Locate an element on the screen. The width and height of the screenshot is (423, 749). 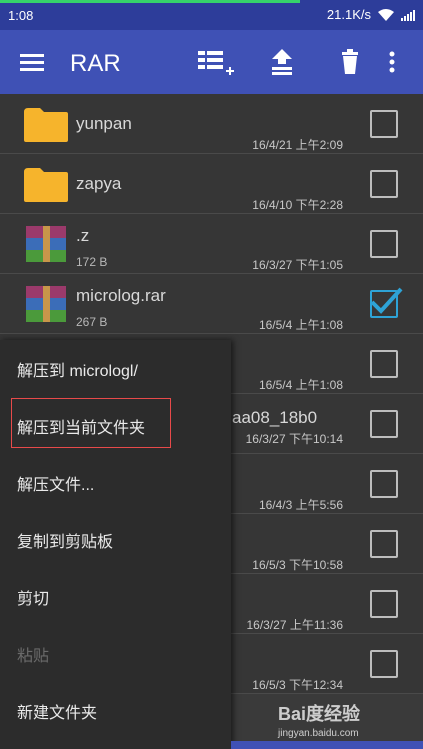
menu-icon is located at coordinates (32, 62).